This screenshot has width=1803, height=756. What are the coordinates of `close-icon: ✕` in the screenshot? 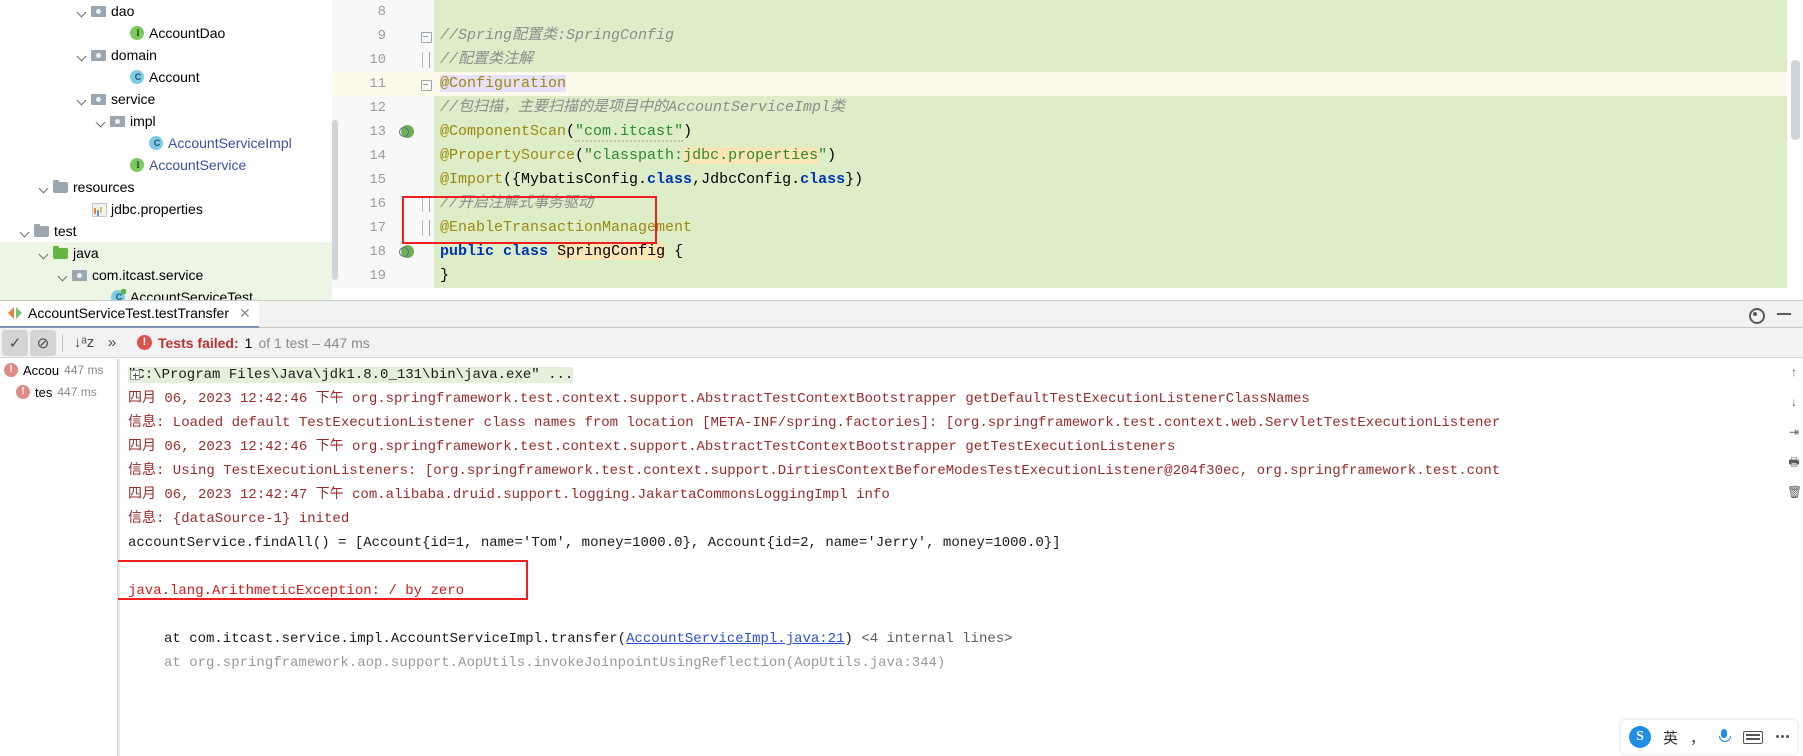 It's located at (245, 313).